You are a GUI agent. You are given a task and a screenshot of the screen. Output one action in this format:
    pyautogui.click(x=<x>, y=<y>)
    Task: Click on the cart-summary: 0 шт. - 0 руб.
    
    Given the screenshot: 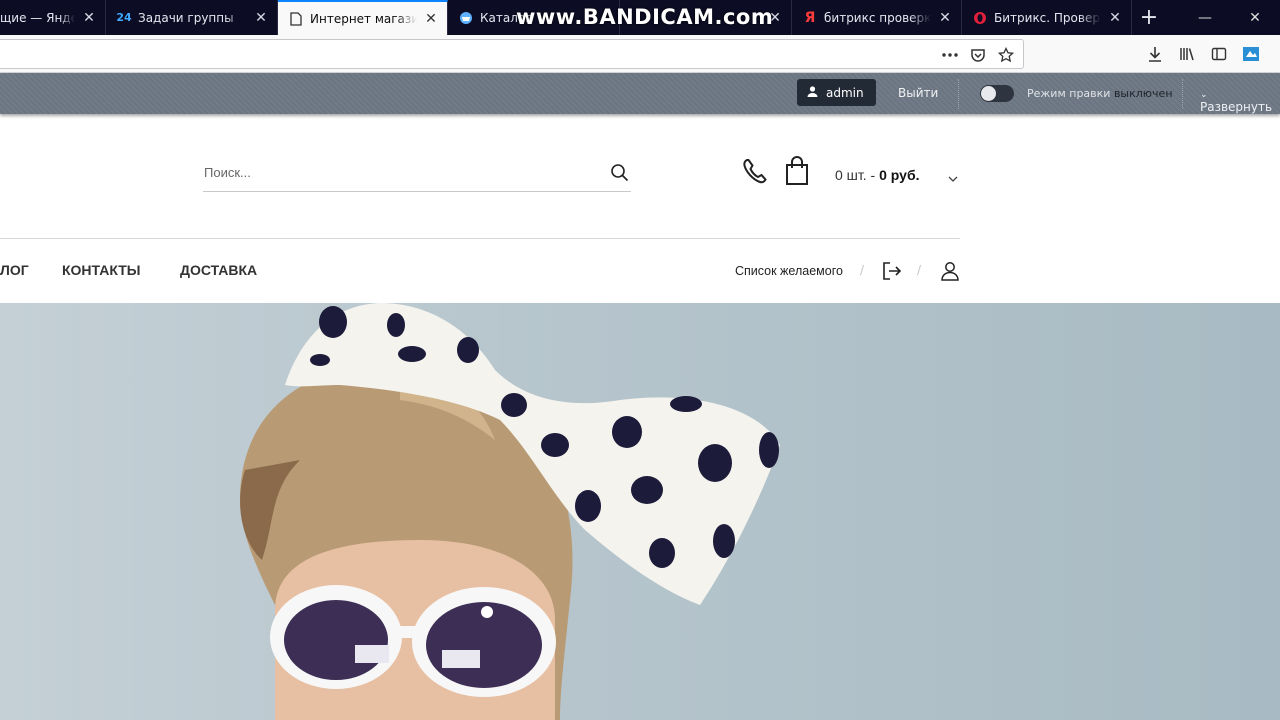 What is the action you would take?
    pyautogui.click(x=877, y=175)
    